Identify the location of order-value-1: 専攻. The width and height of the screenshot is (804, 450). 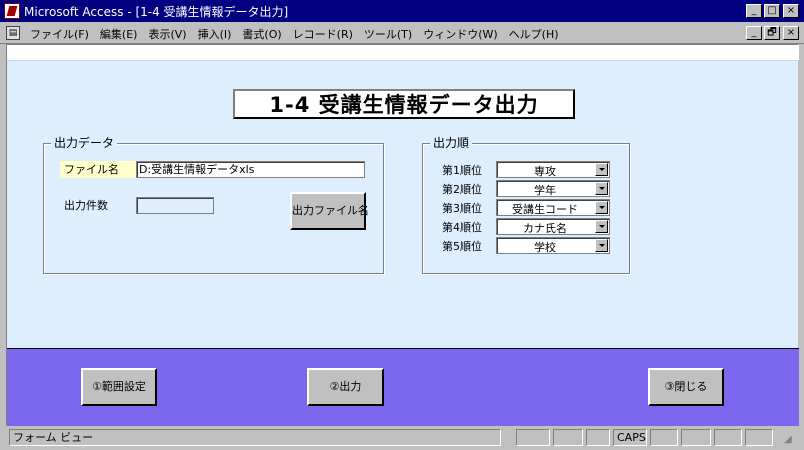
(545, 171).